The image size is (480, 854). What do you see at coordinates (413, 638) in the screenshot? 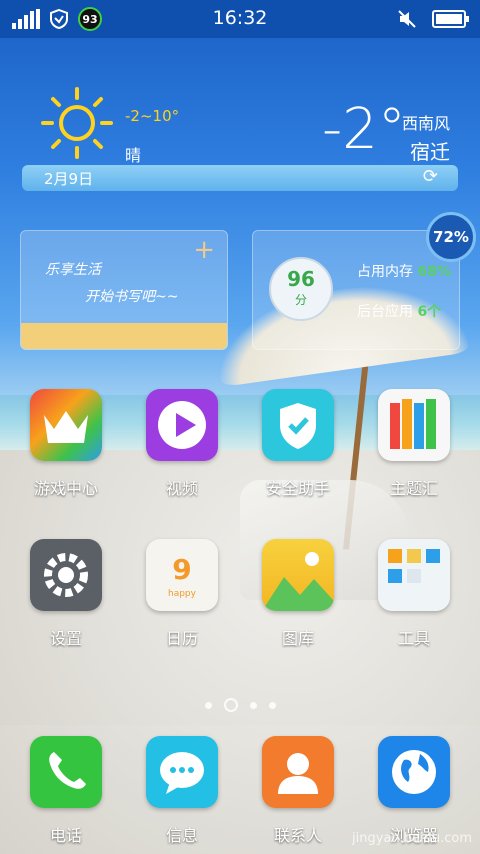
I see `app-label: 工具` at bounding box center [413, 638].